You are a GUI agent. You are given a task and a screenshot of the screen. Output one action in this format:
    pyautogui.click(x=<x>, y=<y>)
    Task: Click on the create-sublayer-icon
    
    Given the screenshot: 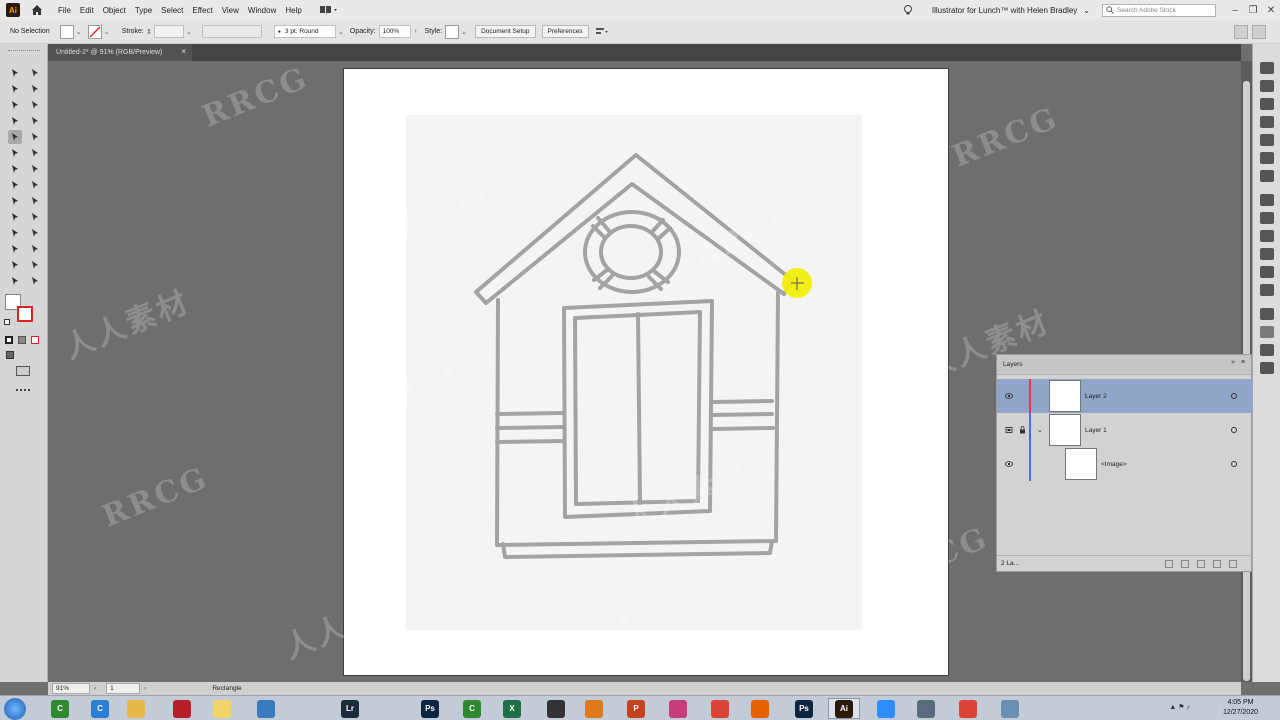 What is the action you would take?
    pyautogui.click(x=1201, y=564)
    